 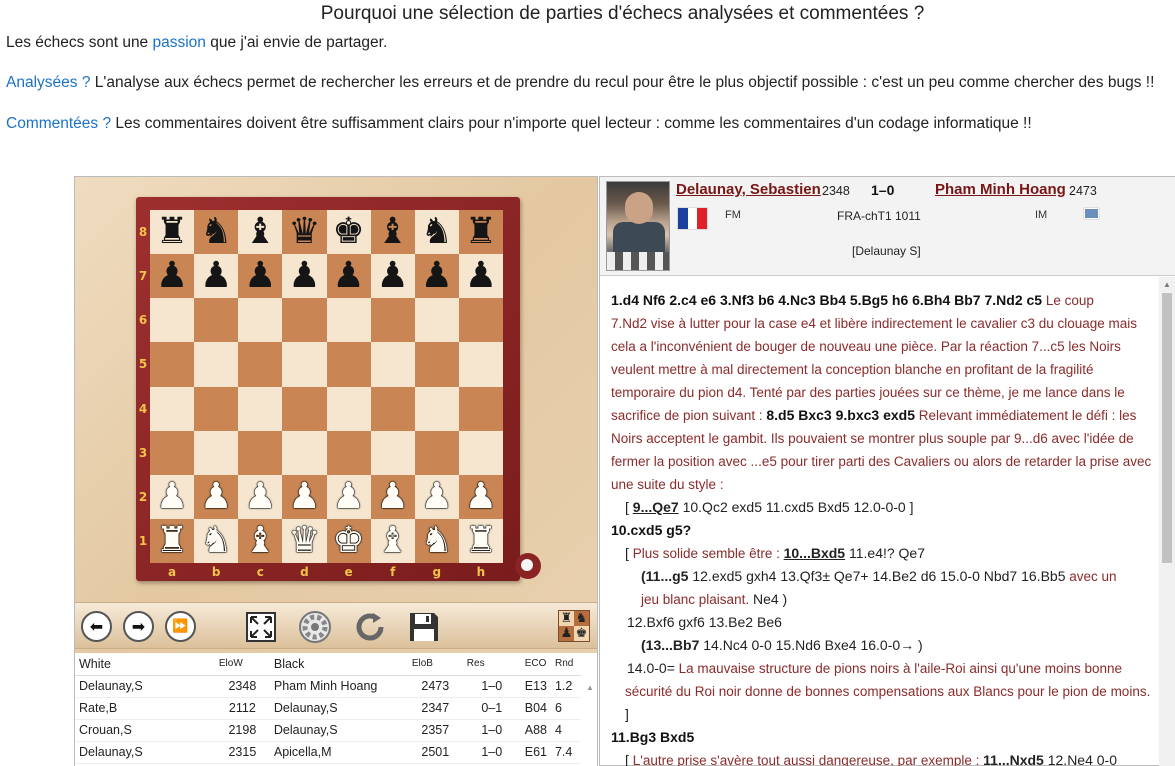 I want to click on square-e6, so click(x=348, y=320).